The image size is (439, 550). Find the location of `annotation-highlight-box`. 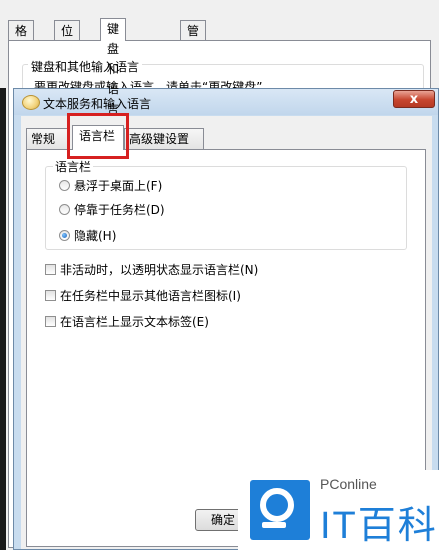

annotation-highlight-box is located at coordinates (98, 136).